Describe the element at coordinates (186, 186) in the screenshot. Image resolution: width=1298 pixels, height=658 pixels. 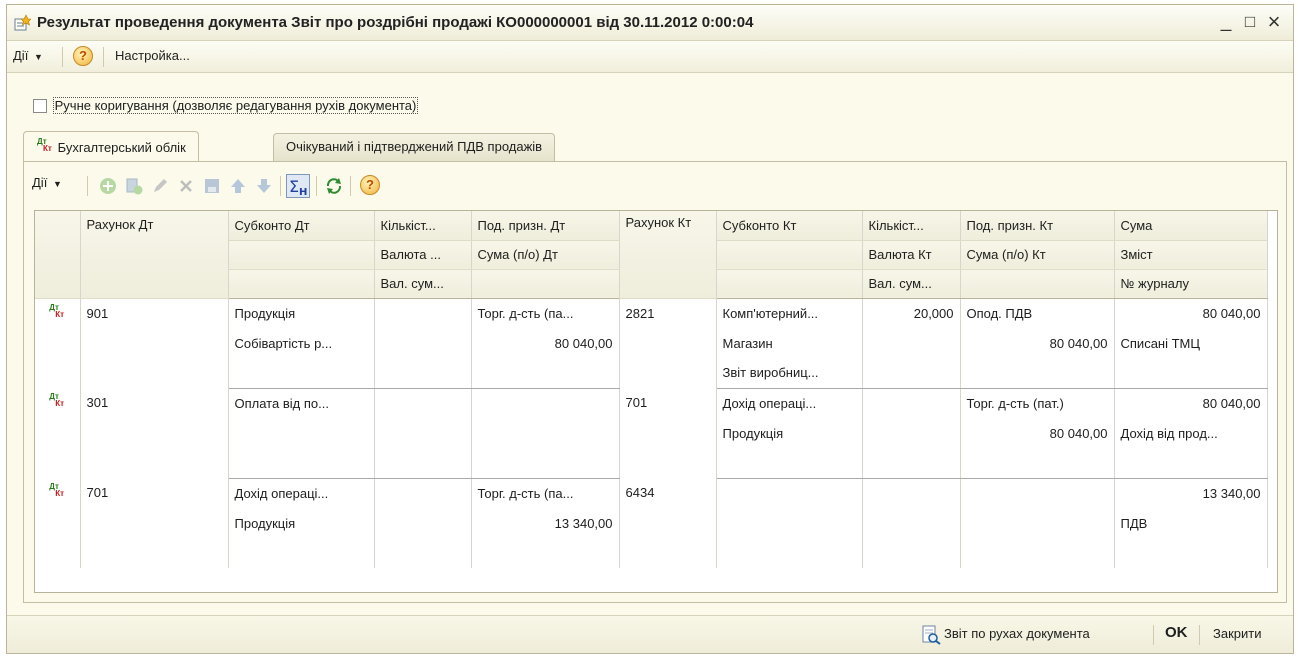
I see `delete-icon` at that location.